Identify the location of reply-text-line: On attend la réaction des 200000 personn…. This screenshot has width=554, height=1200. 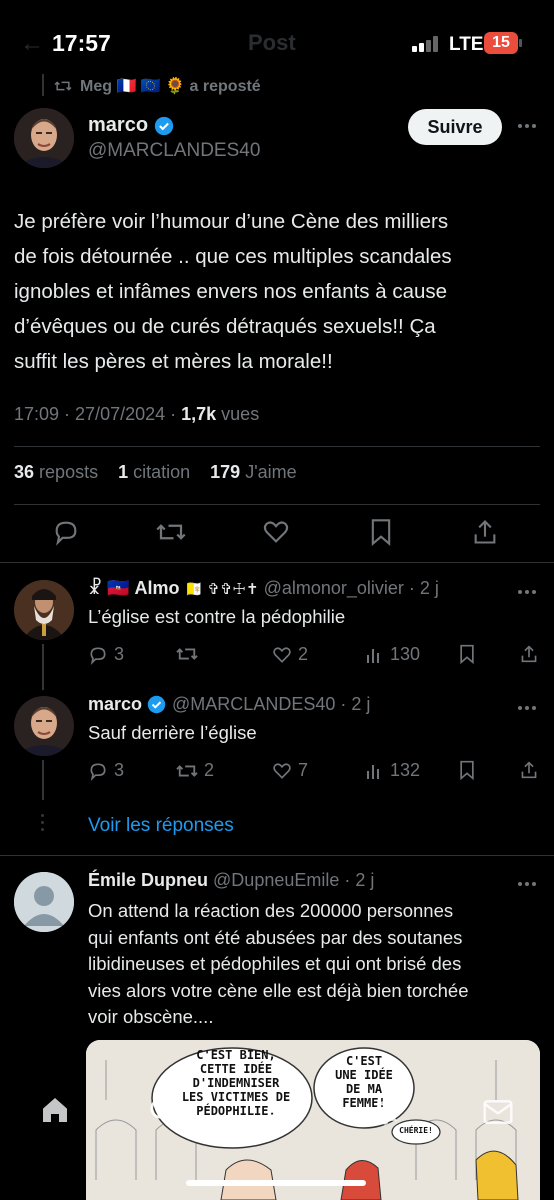
(271, 910).